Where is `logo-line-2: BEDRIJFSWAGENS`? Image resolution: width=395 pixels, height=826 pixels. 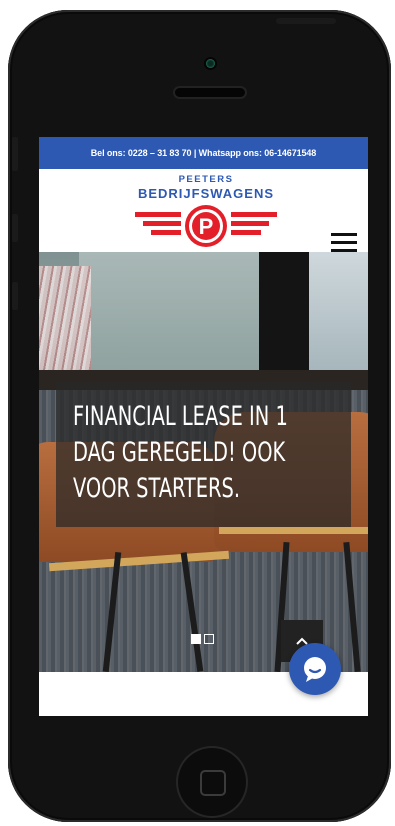 logo-line-2: BEDRIJFSWAGENS is located at coordinates (206, 193).